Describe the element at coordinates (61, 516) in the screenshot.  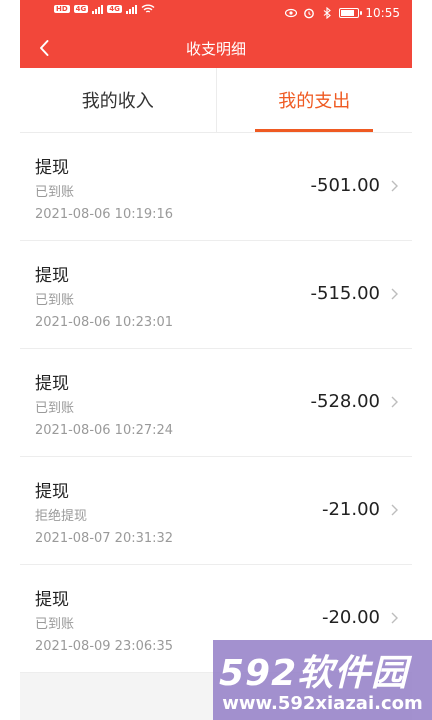
I see `transaction-status: 拒绝提现` at that location.